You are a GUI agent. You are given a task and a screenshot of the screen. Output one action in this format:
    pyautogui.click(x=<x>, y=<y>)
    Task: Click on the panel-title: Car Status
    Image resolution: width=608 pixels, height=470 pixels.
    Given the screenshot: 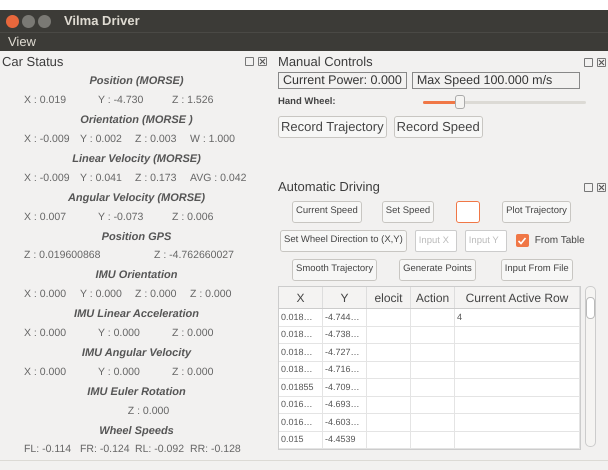 What is the action you would take?
    pyautogui.click(x=32, y=62)
    